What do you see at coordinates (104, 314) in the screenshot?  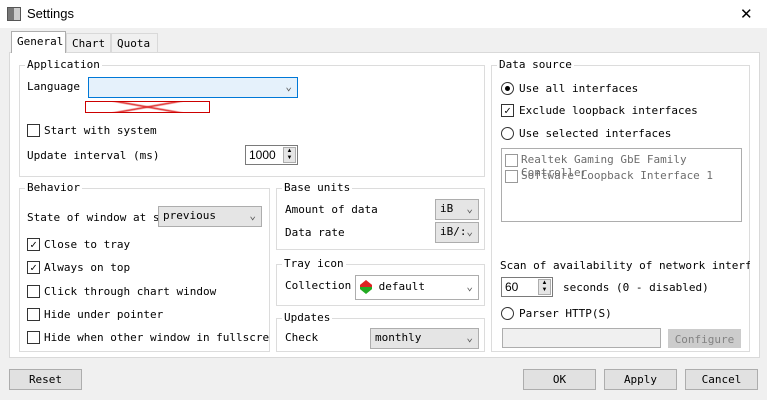 I see `hide-under-pointer-label: Hide under pointer` at bounding box center [104, 314].